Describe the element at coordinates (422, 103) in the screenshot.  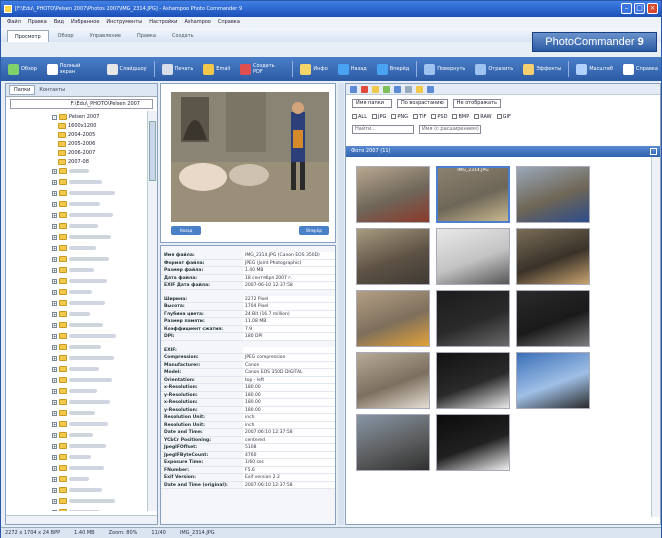
I see `order-select: По возрастанию` at that location.